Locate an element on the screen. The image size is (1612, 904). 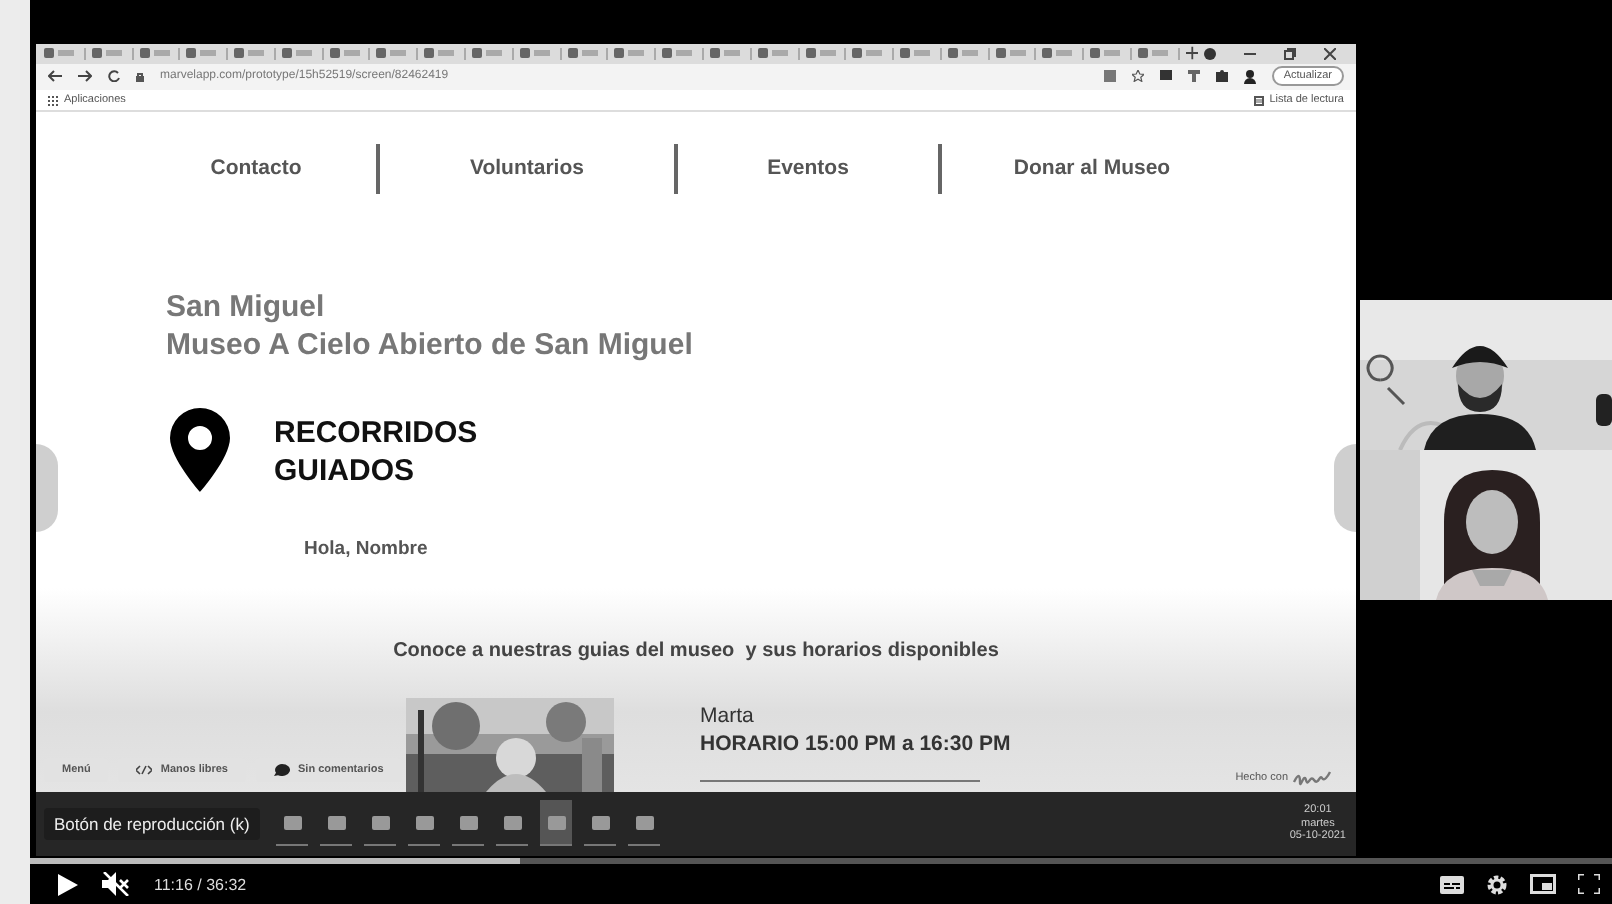
nav-link: Eventos is located at coordinates (808, 168).